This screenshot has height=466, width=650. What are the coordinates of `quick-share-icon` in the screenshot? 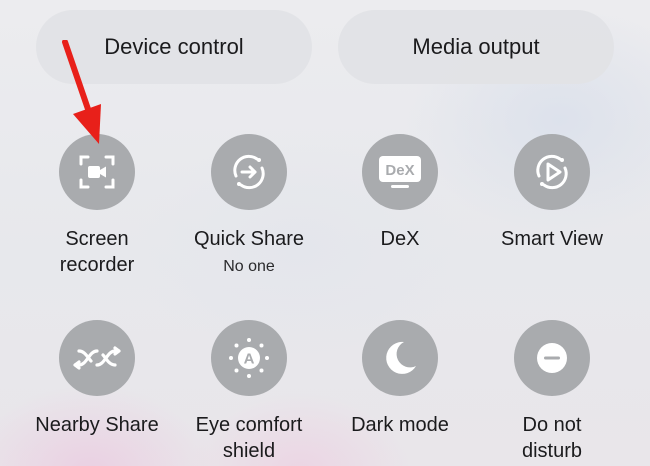 It's located at (249, 172).